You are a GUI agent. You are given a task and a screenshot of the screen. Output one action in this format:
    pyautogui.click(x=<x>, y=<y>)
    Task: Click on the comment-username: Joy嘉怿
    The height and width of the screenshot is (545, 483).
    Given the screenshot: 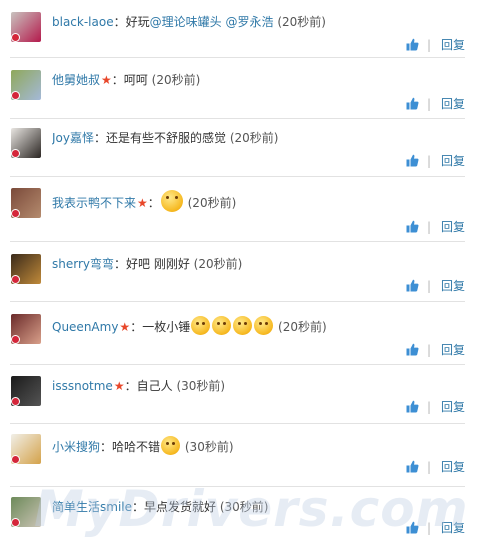 What is the action you would take?
    pyautogui.click(x=73, y=138)
    